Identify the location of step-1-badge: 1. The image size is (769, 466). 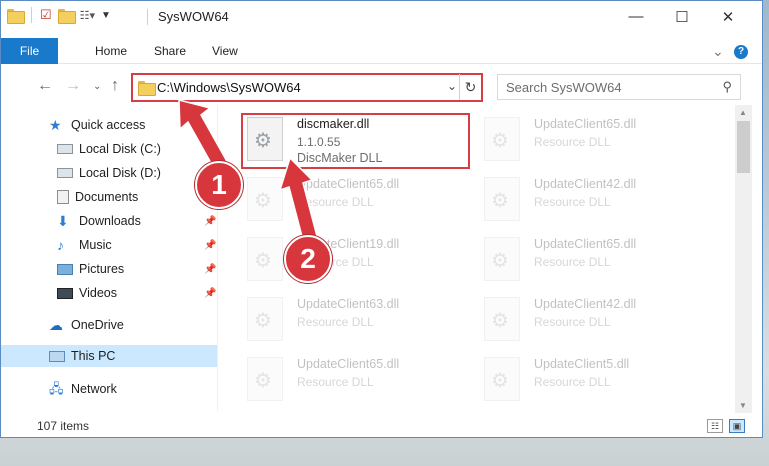
(219, 185).